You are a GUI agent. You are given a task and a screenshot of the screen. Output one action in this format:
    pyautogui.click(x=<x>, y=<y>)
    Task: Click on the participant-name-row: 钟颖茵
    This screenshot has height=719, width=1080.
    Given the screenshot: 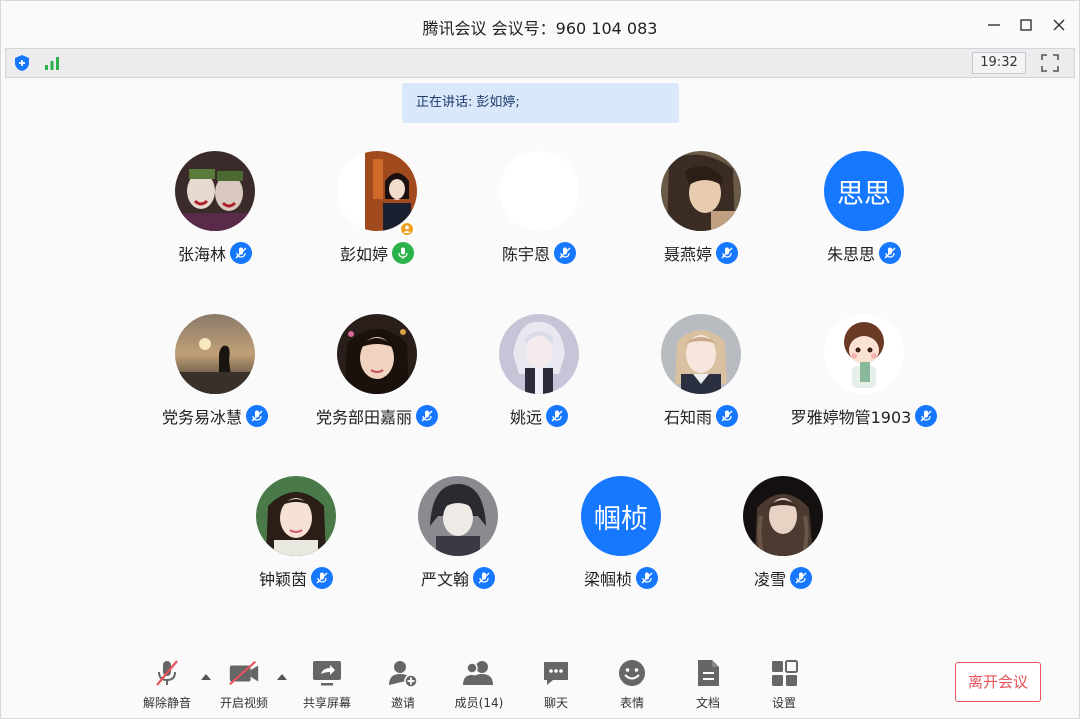 What is the action you would take?
    pyautogui.click(x=296, y=578)
    